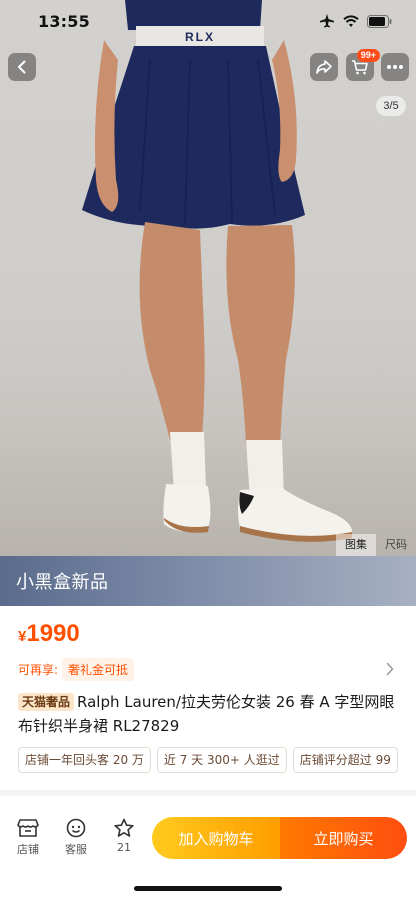 Image resolution: width=416 pixels, height=900 pixels. I want to click on left-leg, so click(172, 331).